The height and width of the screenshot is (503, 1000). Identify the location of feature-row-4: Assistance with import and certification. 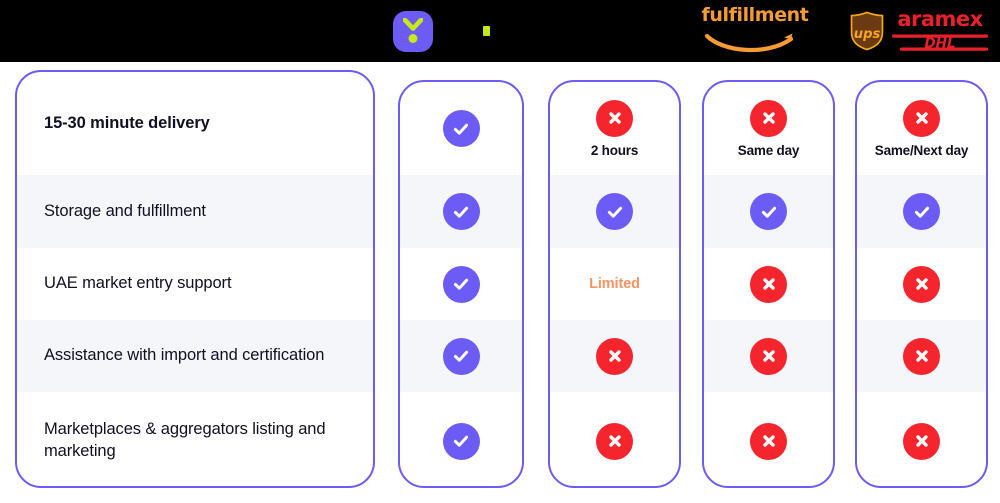
(195, 356).